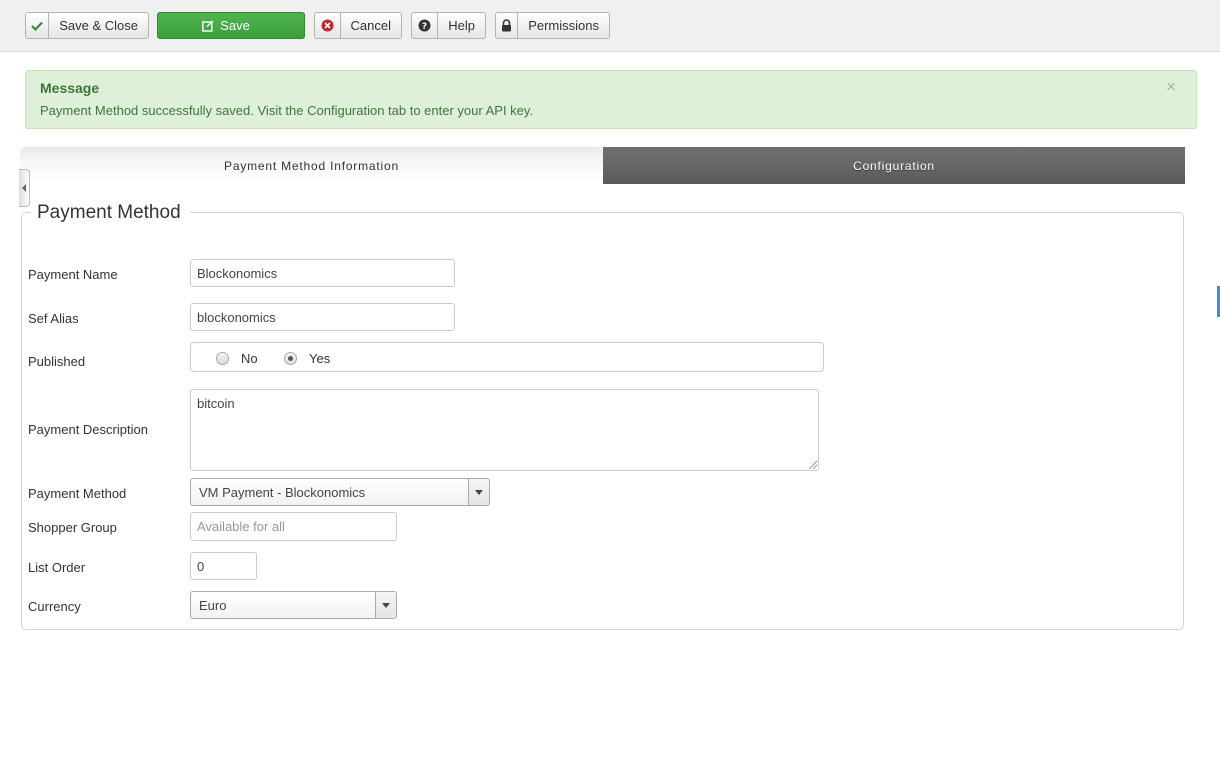  I want to click on fieldset-legend: Payment Method, so click(110, 213).